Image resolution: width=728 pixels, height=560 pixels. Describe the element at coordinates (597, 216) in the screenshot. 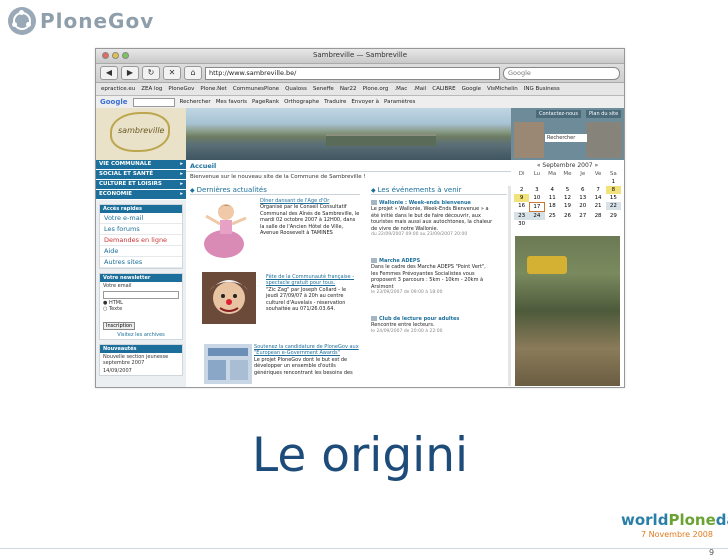

I see `calendar-day: 28` at that location.